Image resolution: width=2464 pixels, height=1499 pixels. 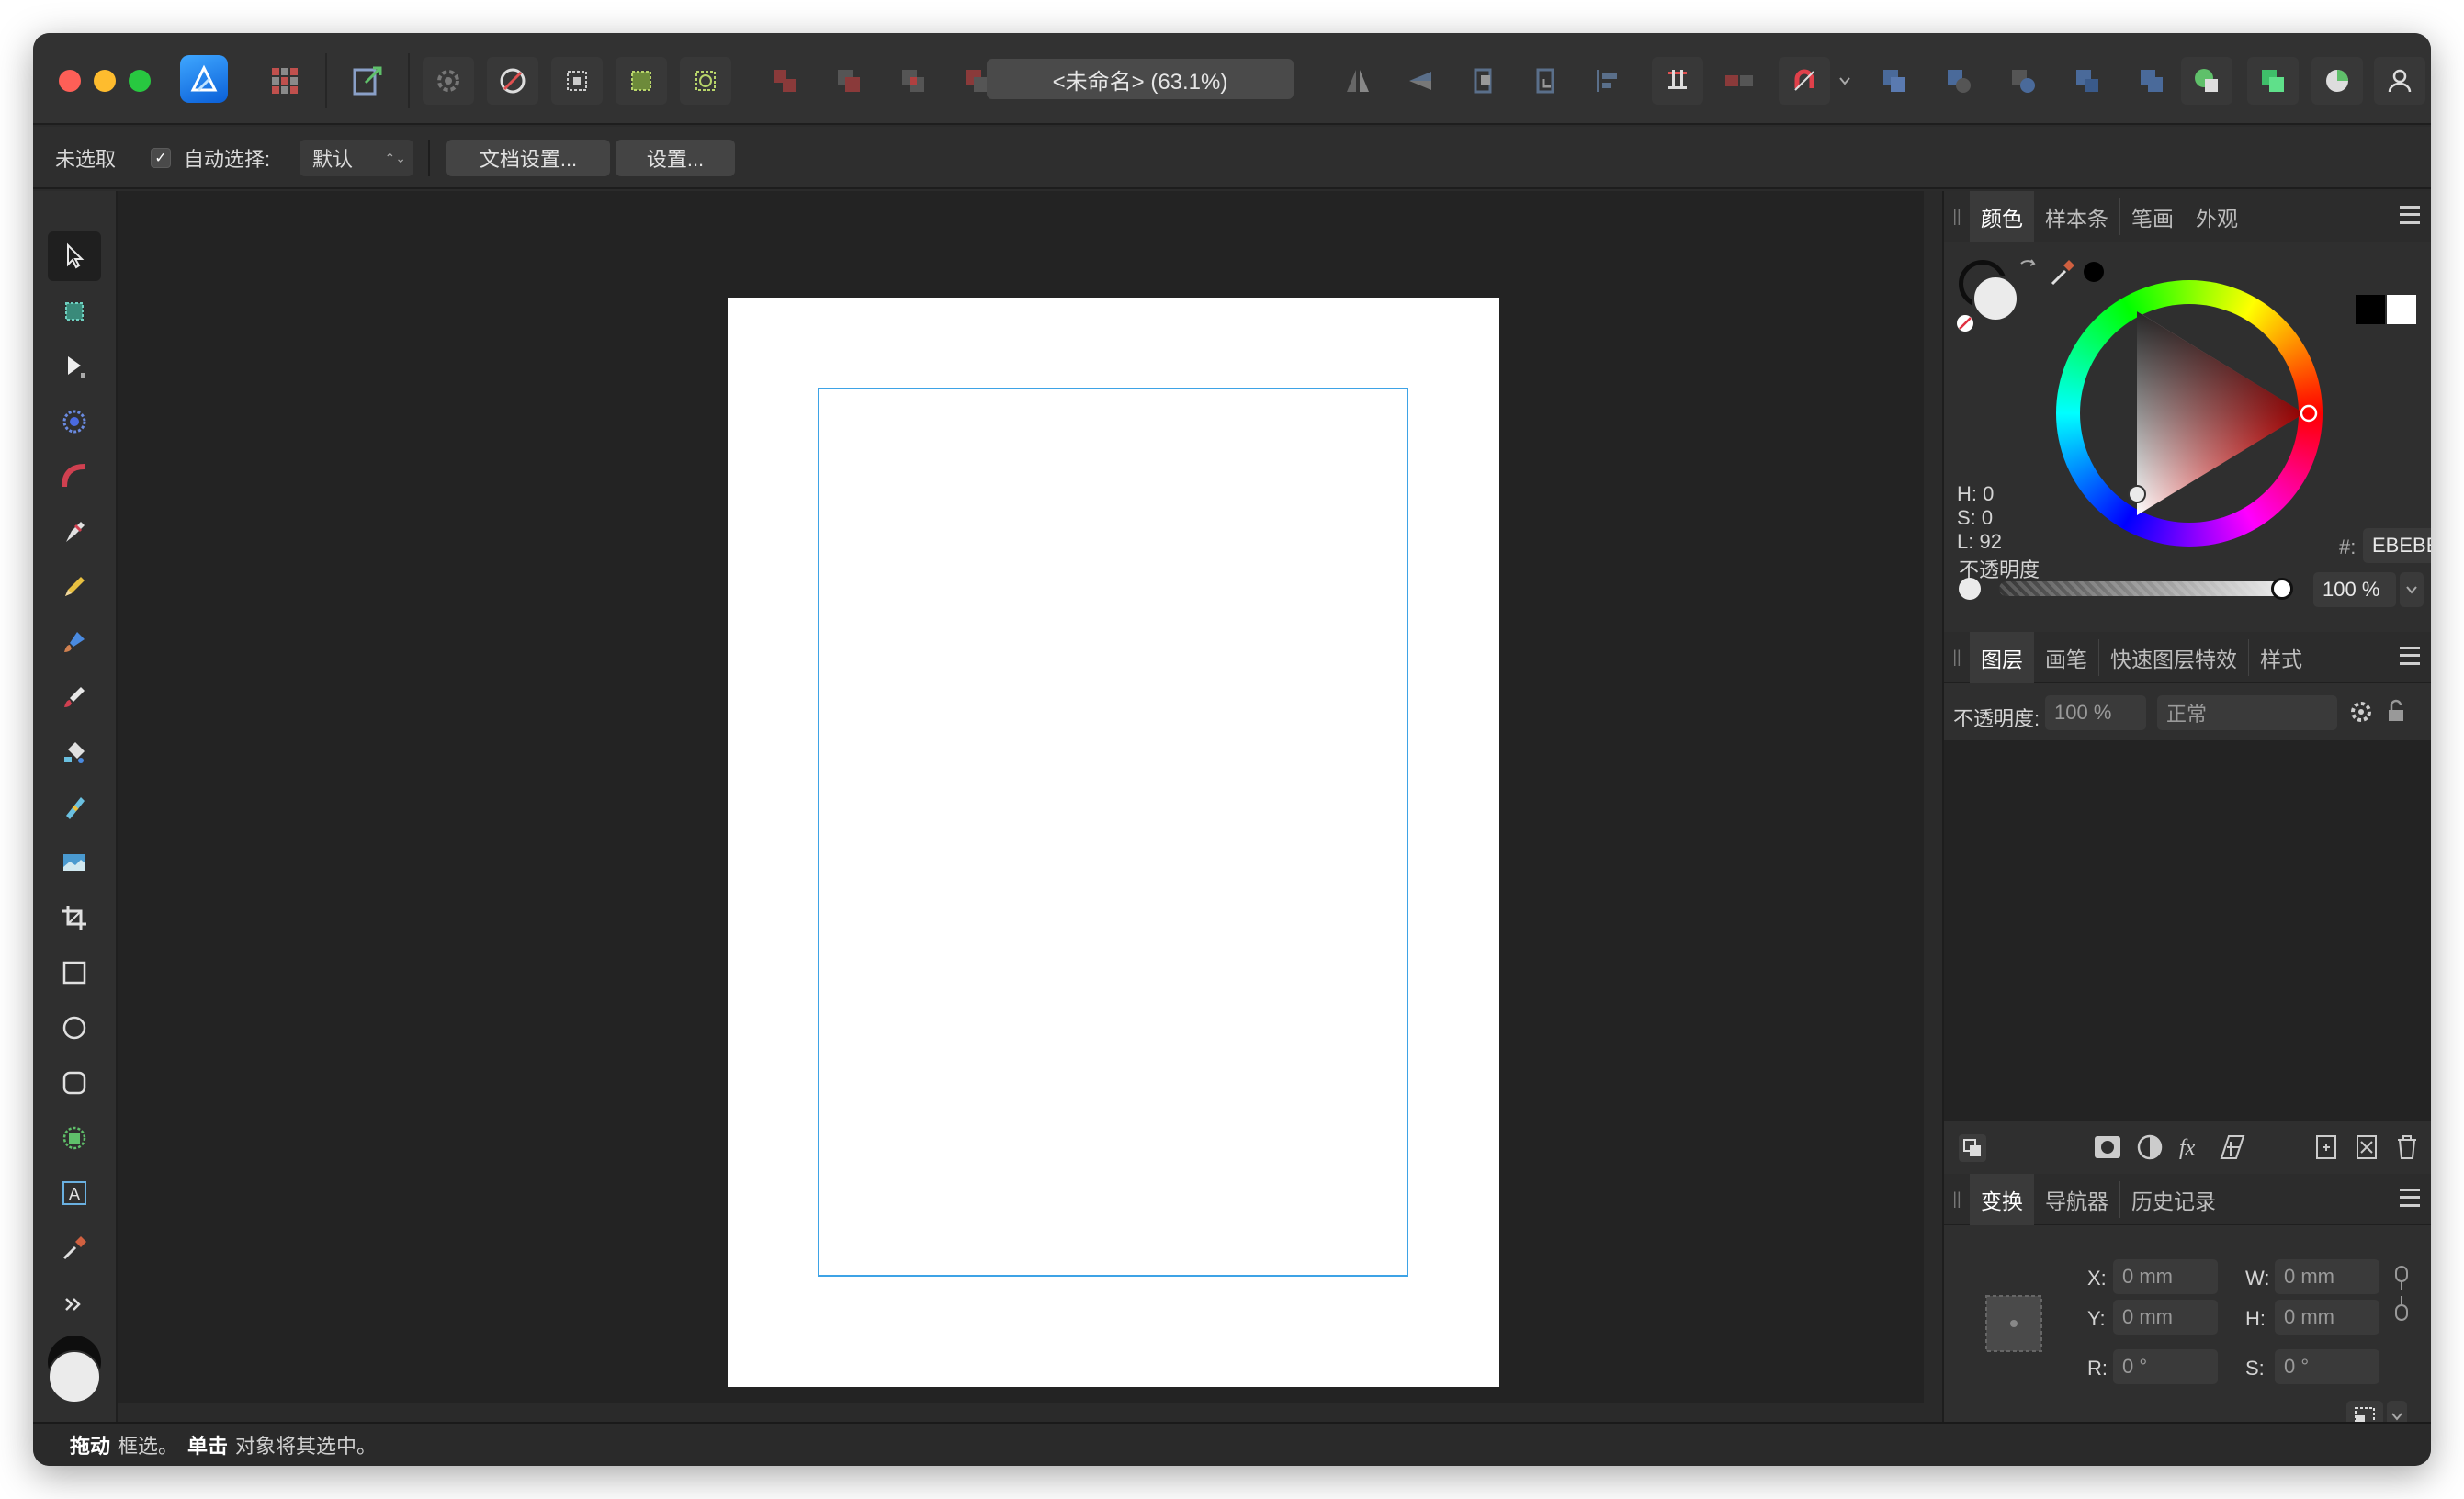 What do you see at coordinates (2217, 216) in the screenshot?
I see `tab-appearance: 外观` at bounding box center [2217, 216].